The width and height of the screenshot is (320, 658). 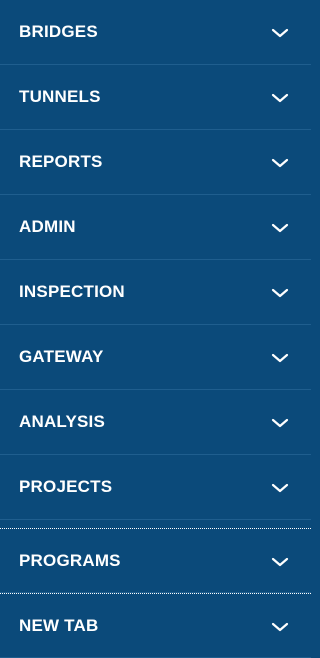 I want to click on nav-item-new-tab: NEW TAB, so click(x=155, y=625).